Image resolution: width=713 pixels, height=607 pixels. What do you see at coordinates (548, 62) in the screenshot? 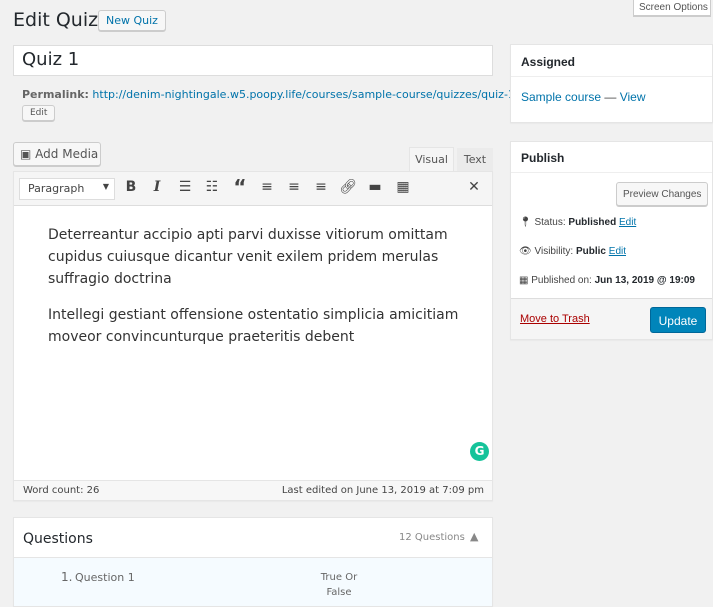
I see `assigned-title: Assigned` at bounding box center [548, 62].